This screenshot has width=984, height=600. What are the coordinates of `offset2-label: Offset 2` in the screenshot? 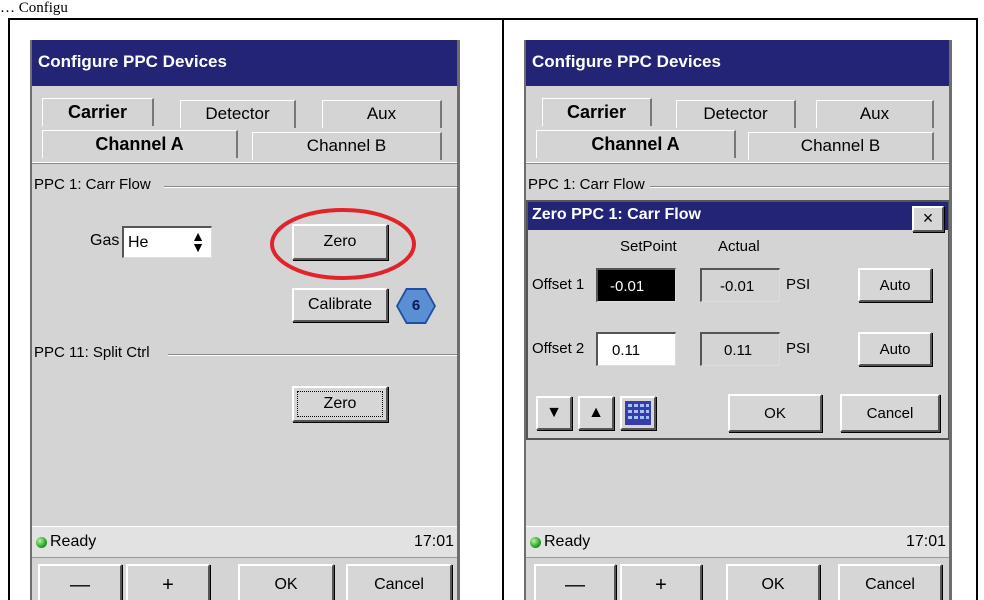 It's located at (558, 348).